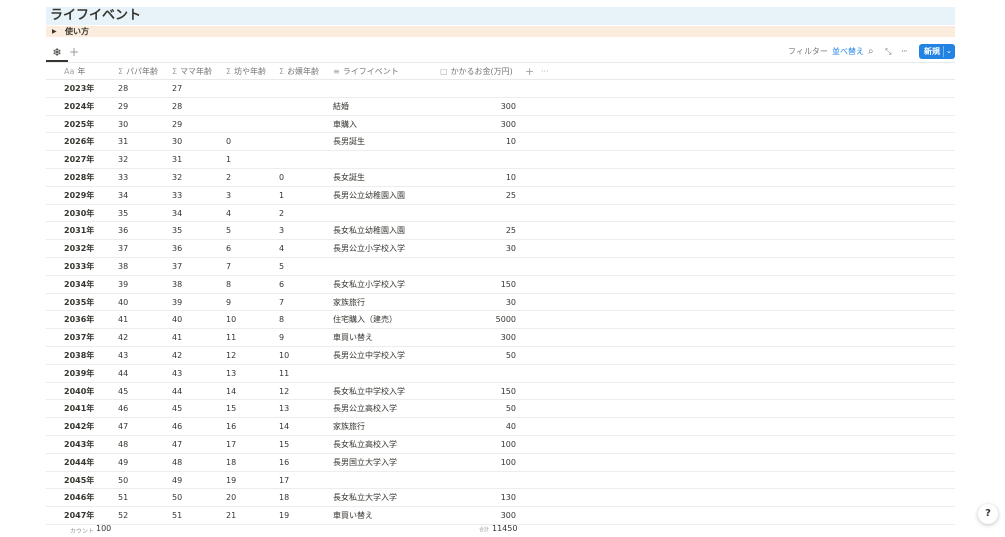 The width and height of the screenshot is (1005, 537). I want to click on table-row: 2033年 38 37 7 5, so click(500, 267).